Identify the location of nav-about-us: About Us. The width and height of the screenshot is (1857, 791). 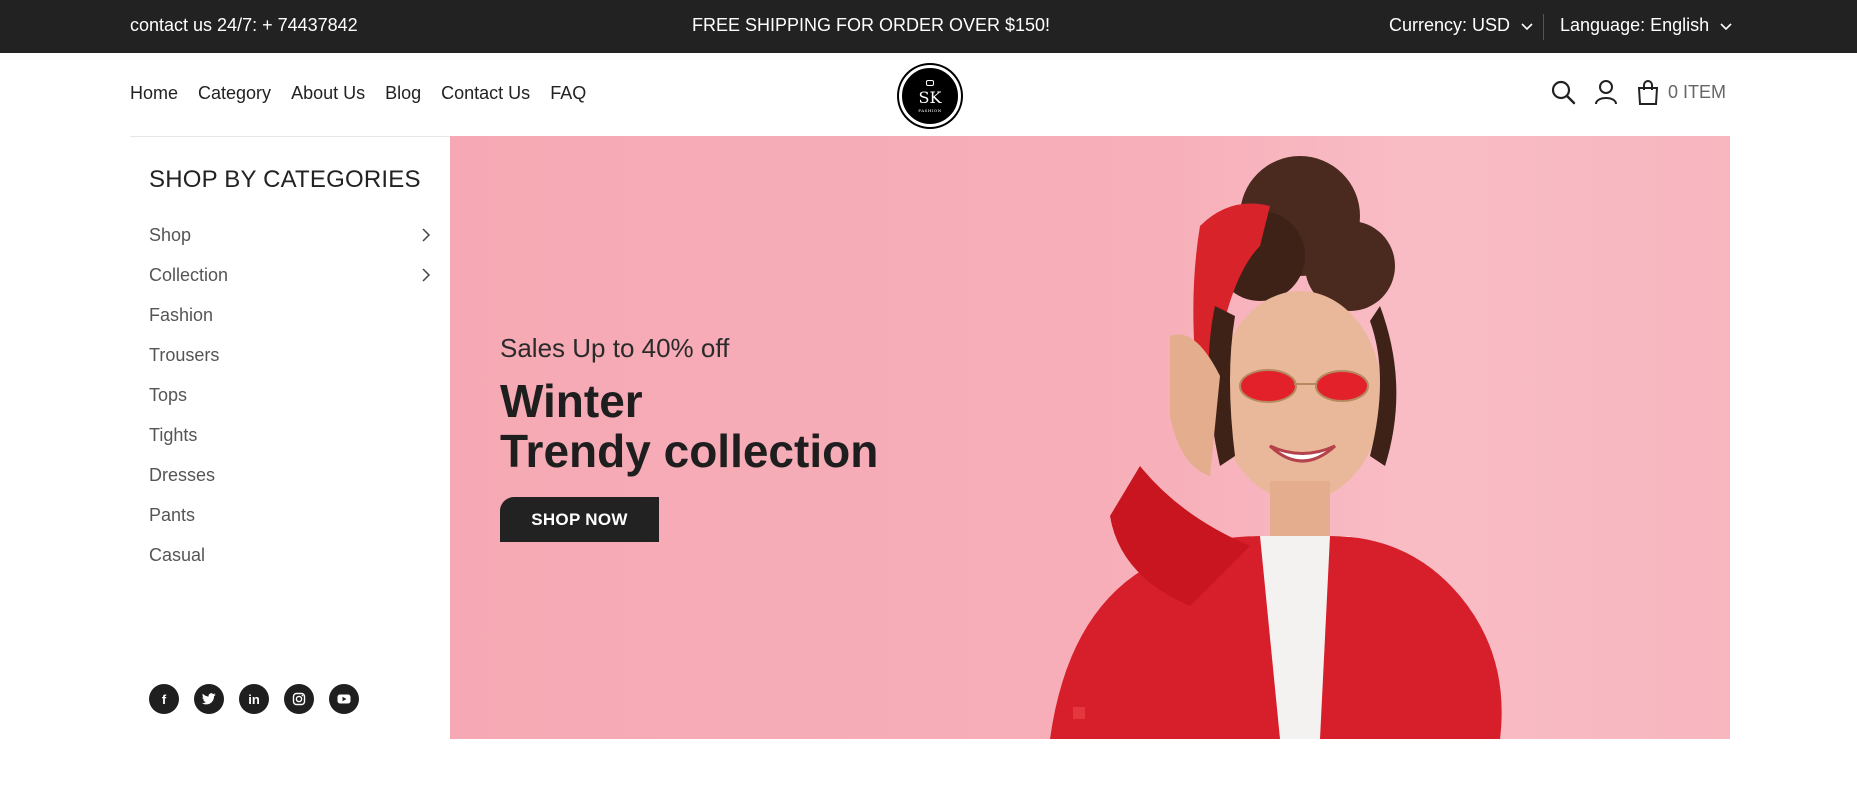
(328, 93).